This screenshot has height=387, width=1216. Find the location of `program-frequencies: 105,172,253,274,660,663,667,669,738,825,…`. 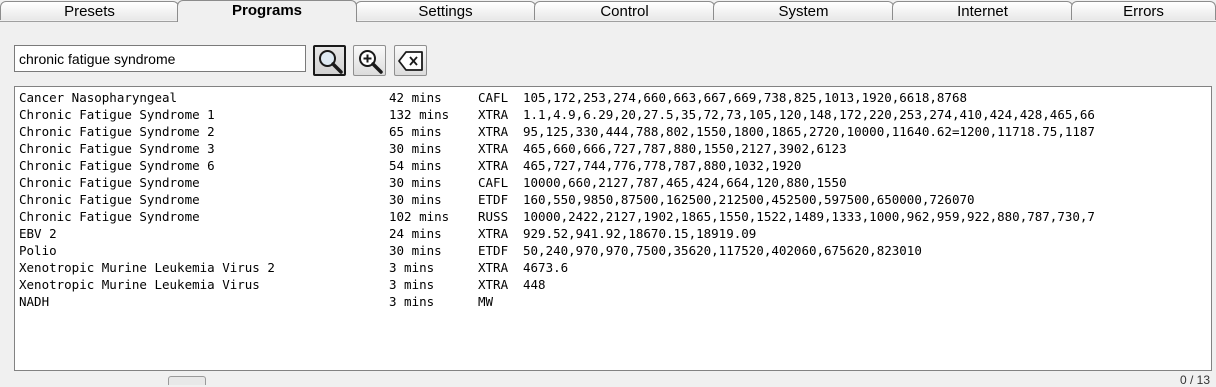

program-frequencies: 105,172,253,274,660,663,667,669,738,825,… is located at coordinates (745, 97).